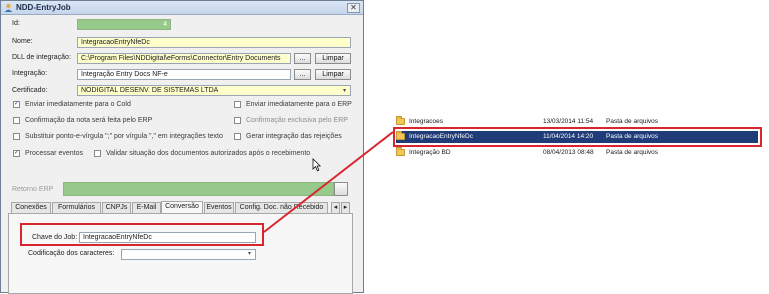 This screenshot has width=769, height=294. Describe the element at coordinates (333, 58) in the screenshot. I see `dll-clear-button: Limpar` at that location.